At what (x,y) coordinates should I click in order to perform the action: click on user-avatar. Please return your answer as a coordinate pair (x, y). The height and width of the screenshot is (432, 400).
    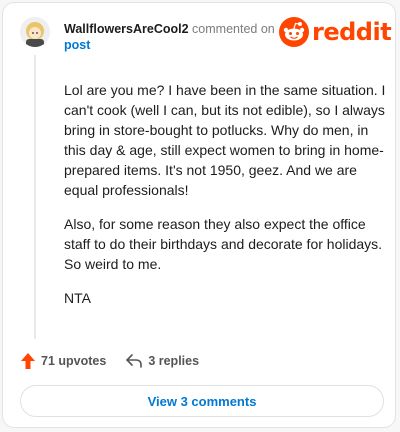
    Looking at the image, I should click on (35, 32).